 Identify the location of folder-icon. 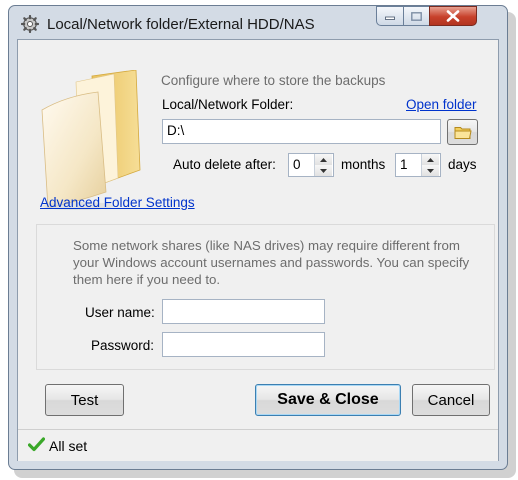
(463, 132).